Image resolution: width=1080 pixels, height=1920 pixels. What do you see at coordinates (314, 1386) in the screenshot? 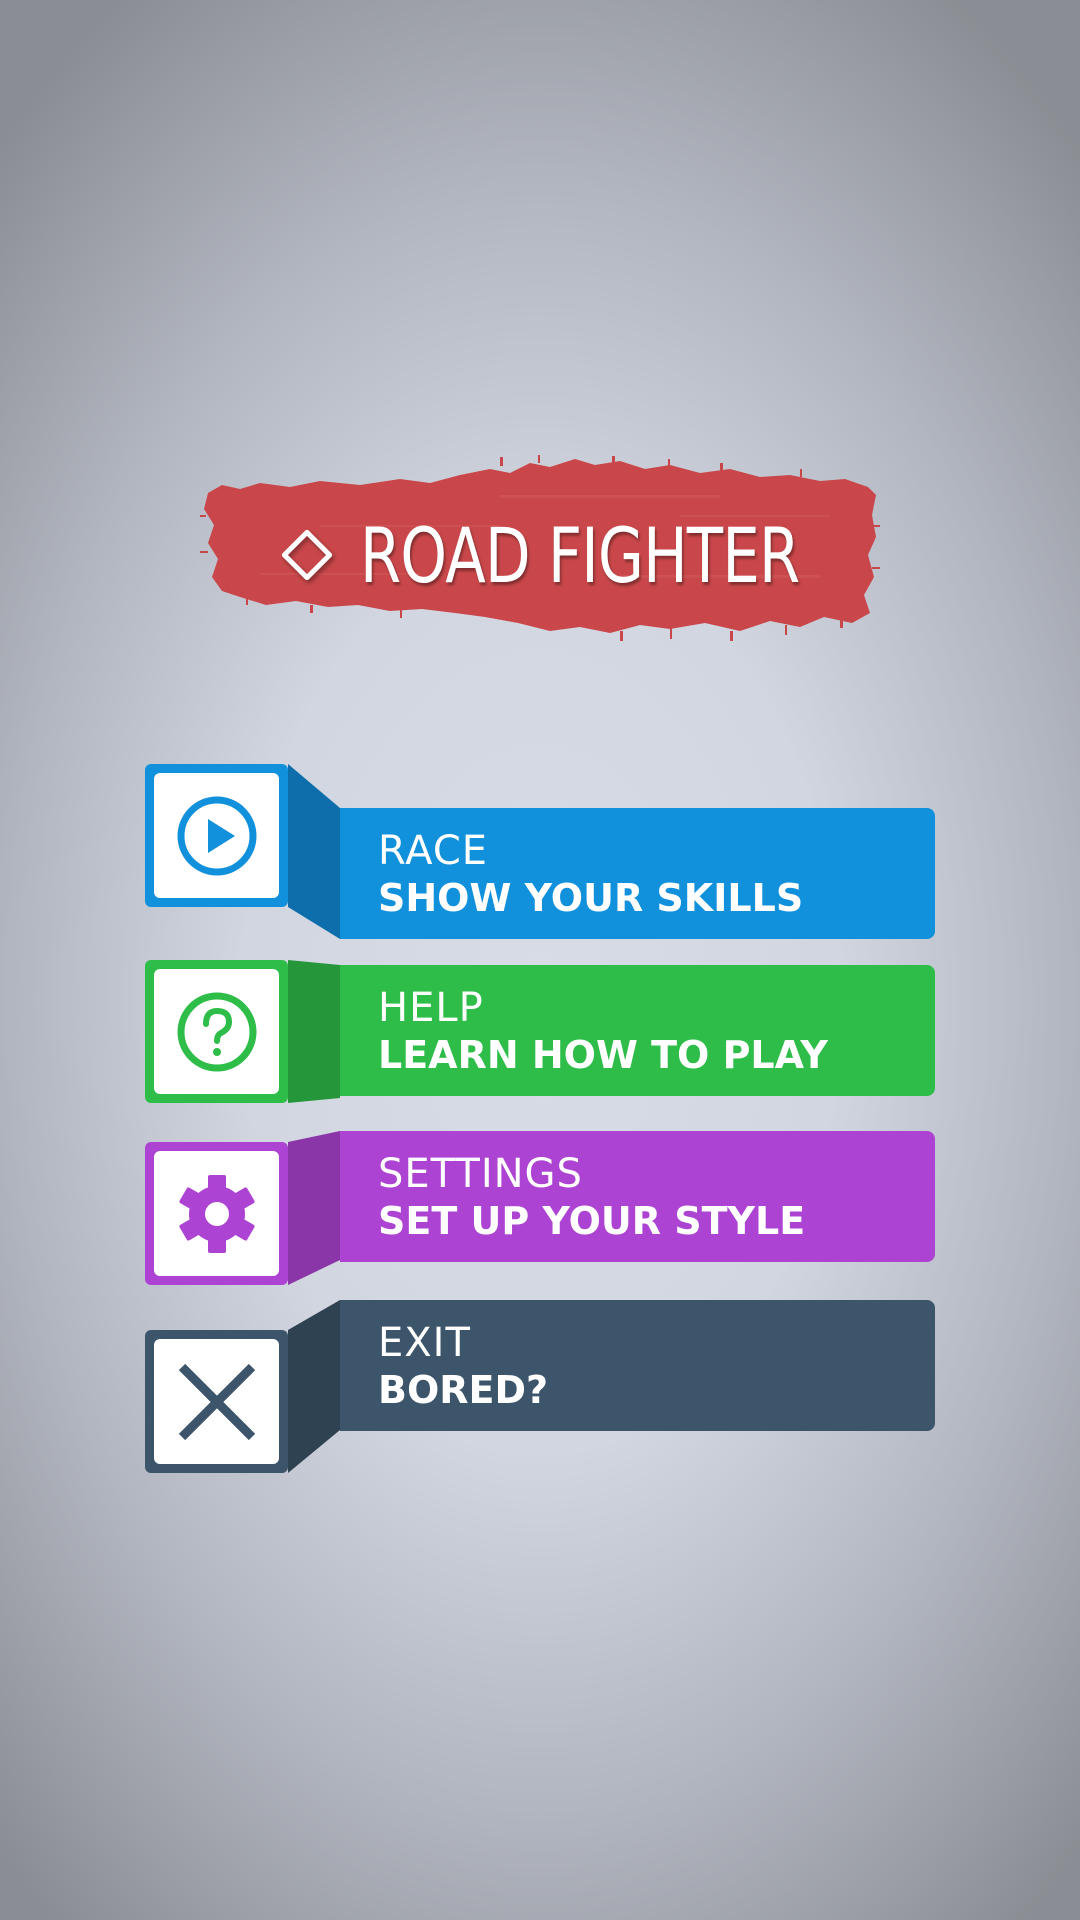
I see `exit-fold` at bounding box center [314, 1386].